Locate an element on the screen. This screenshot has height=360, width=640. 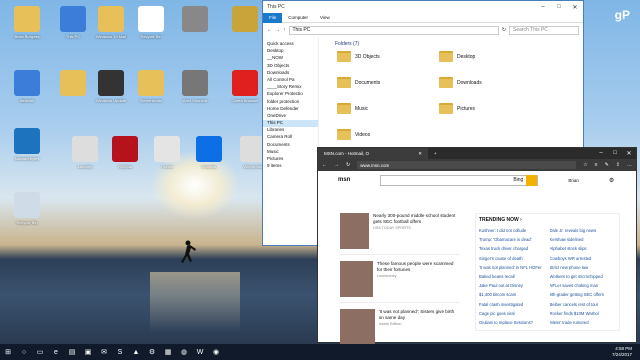
nav-item: Explorer Protectio is located at coordinates (290, 94).